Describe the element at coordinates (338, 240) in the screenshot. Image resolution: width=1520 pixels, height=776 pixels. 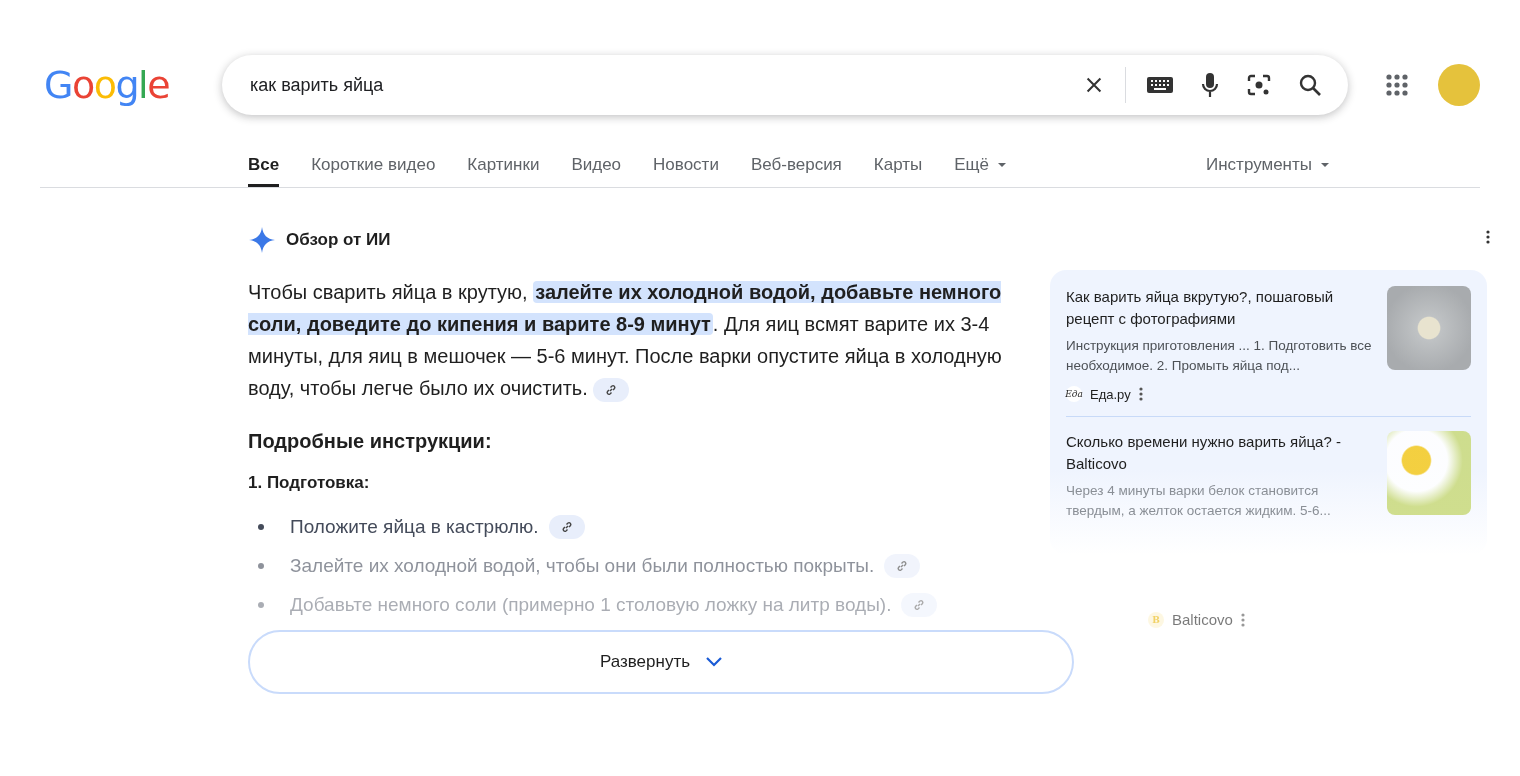
I see `ai-overview-title: Обзор от ИИ` at that location.